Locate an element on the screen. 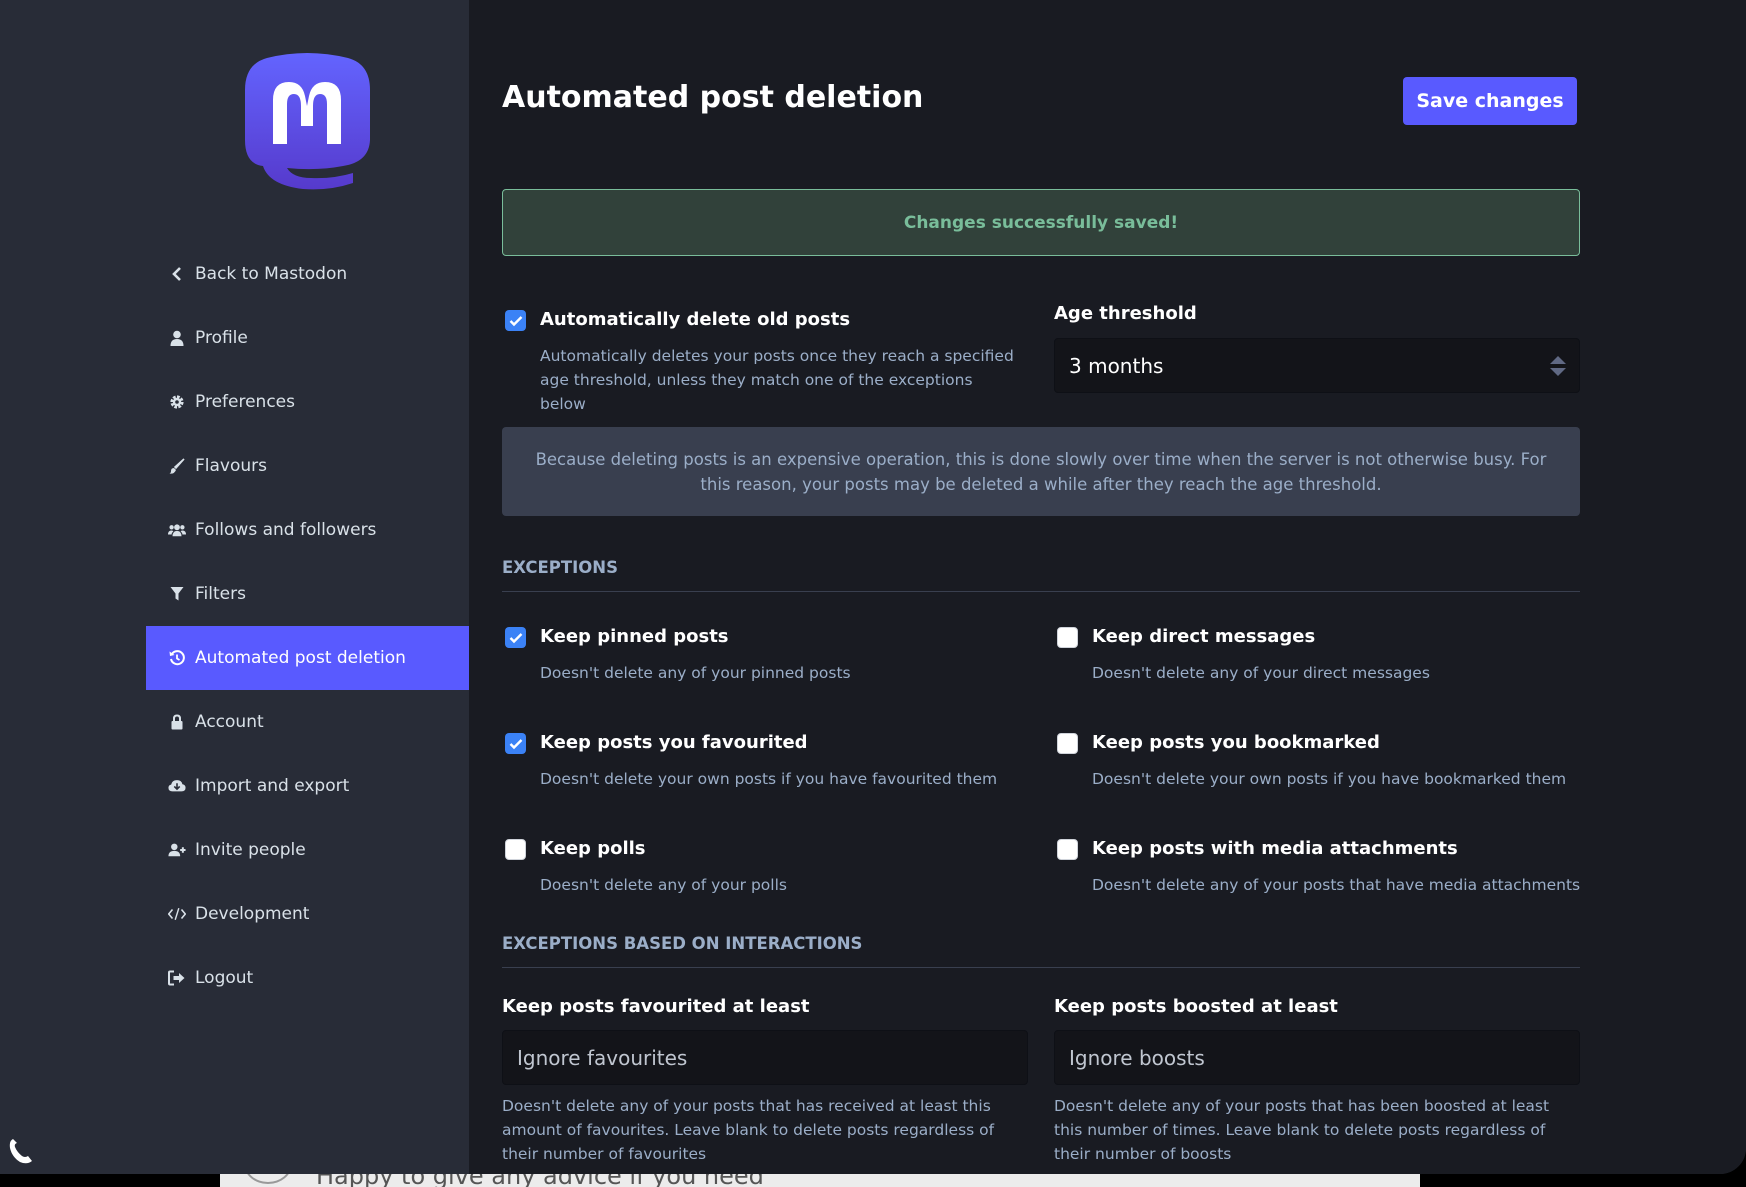  interactions-heading: EXCEPTIONS BASED ON INTERACTIONS is located at coordinates (1041, 951).